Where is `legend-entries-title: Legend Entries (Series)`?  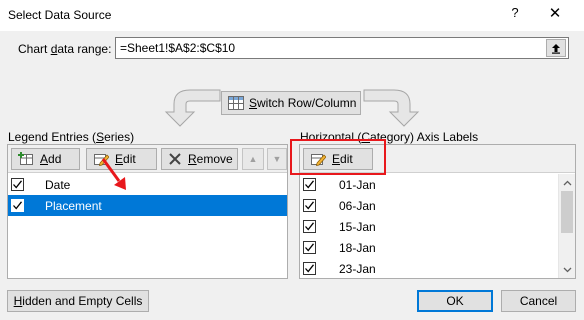 legend-entries-title: Legend Entries (Series) is located at coordinates (71, 137).